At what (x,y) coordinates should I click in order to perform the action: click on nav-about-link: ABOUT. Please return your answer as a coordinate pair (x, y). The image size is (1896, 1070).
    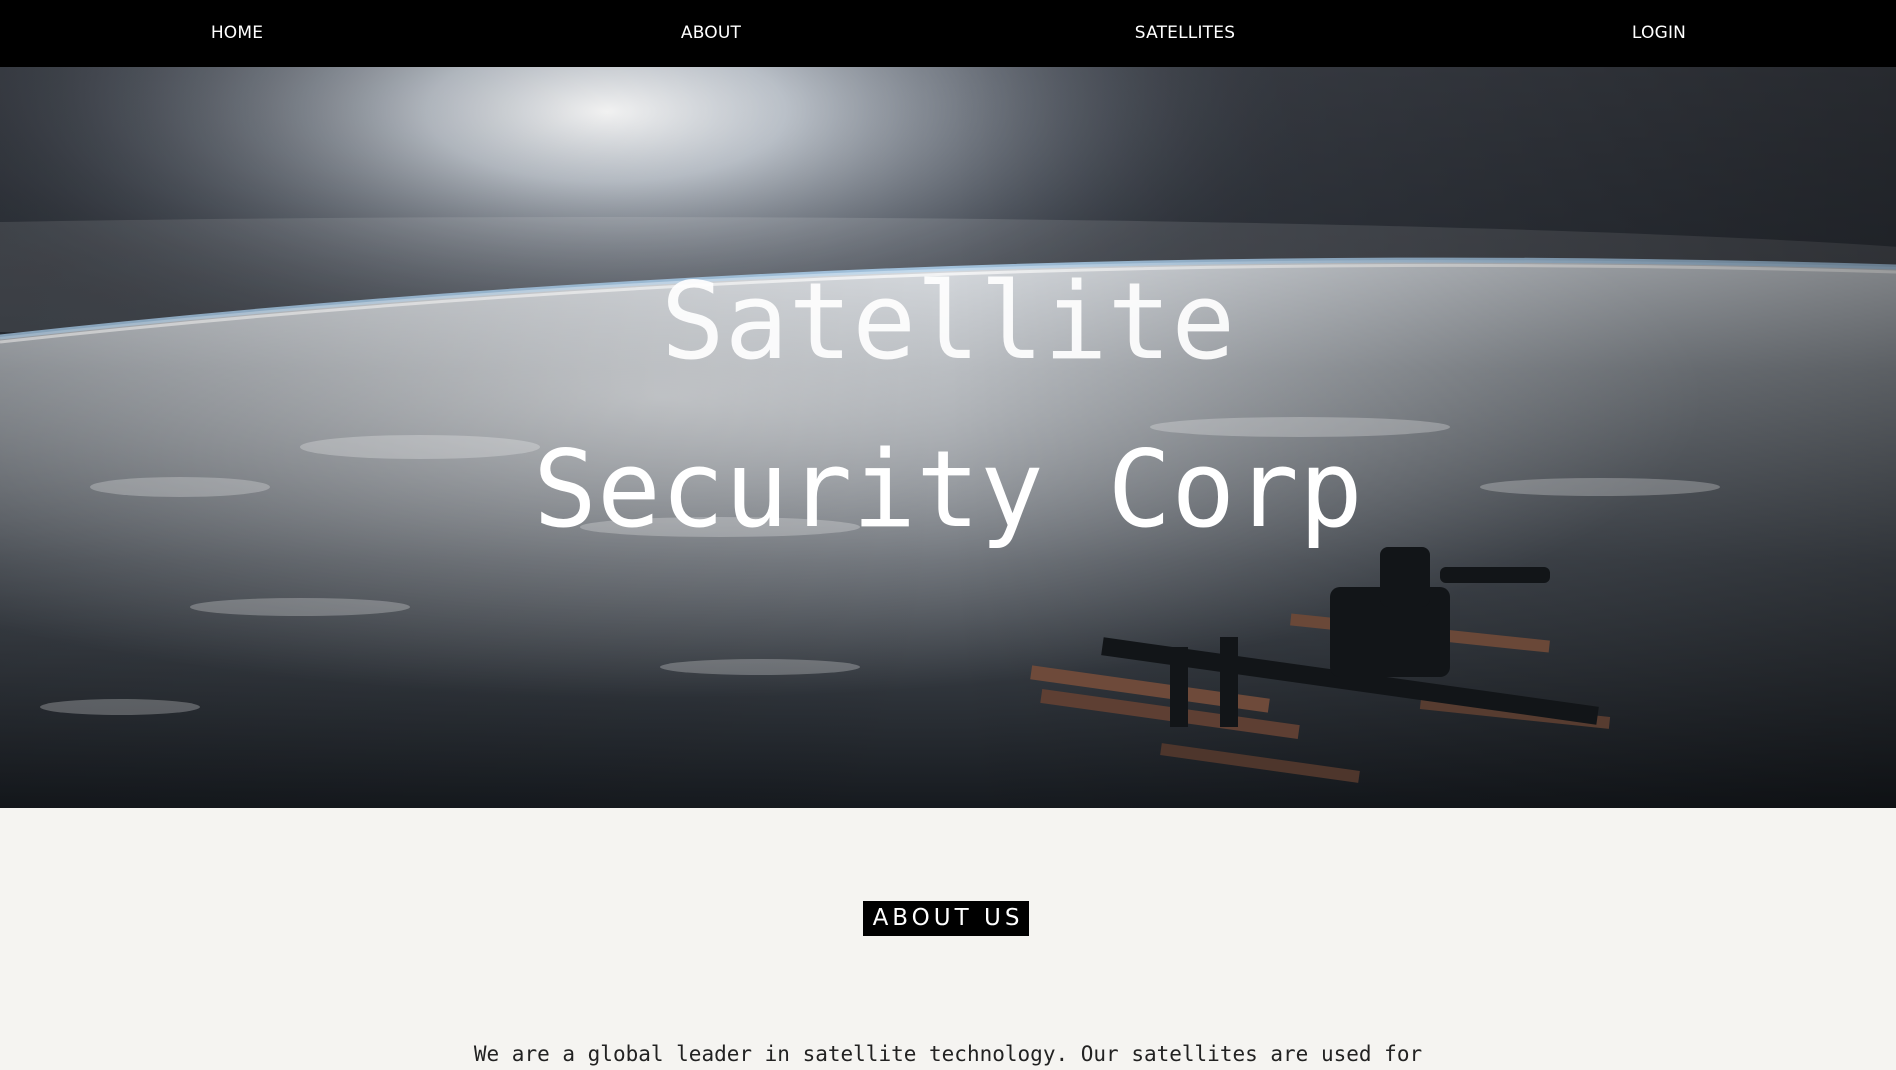
    Looking at the image, I should click on (711, 33).